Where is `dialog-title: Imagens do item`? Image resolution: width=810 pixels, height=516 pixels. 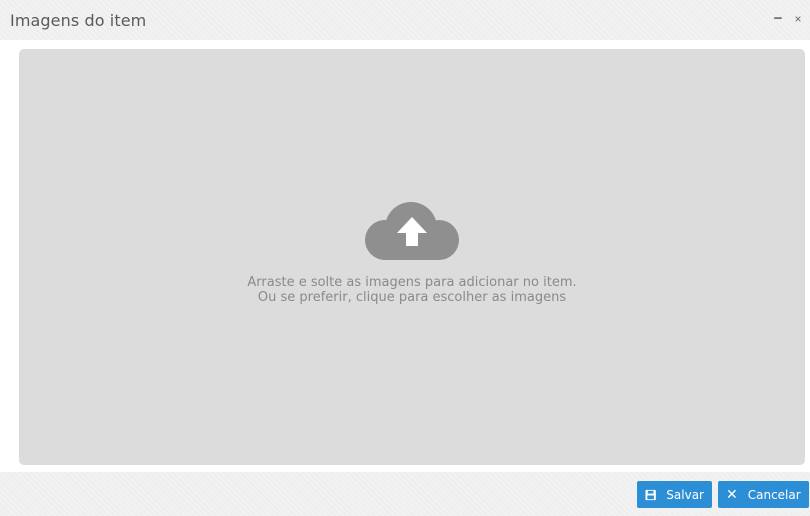 dialog-title: Imagens do item is located at coordinates (78, 20).